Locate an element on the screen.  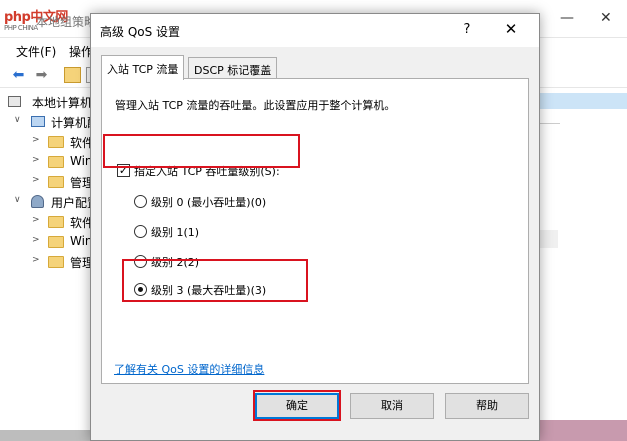
dialog-titlebar: 高级 QoS 设置 ? ✕ is located at coordinates (315, 30).